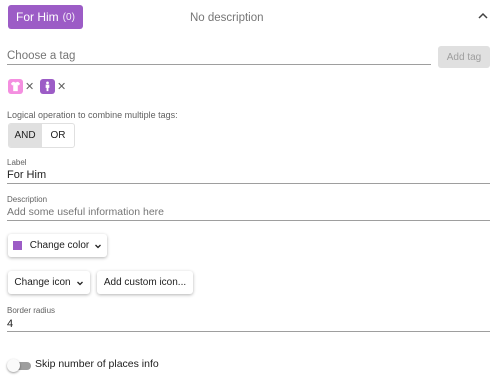  What do you see at coordinates (57, 135) in the screenshot?
I see `logic-or-button: OR` at bounding box center [57, 135].